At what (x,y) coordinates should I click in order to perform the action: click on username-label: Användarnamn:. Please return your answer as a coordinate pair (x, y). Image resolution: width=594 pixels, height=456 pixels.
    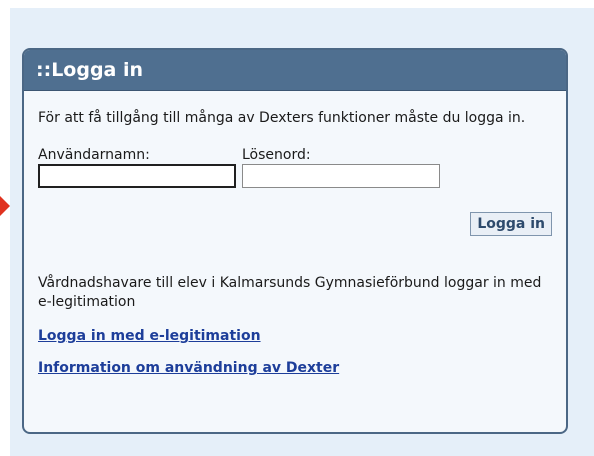
    Looking at the image, I should click on (94, 155).